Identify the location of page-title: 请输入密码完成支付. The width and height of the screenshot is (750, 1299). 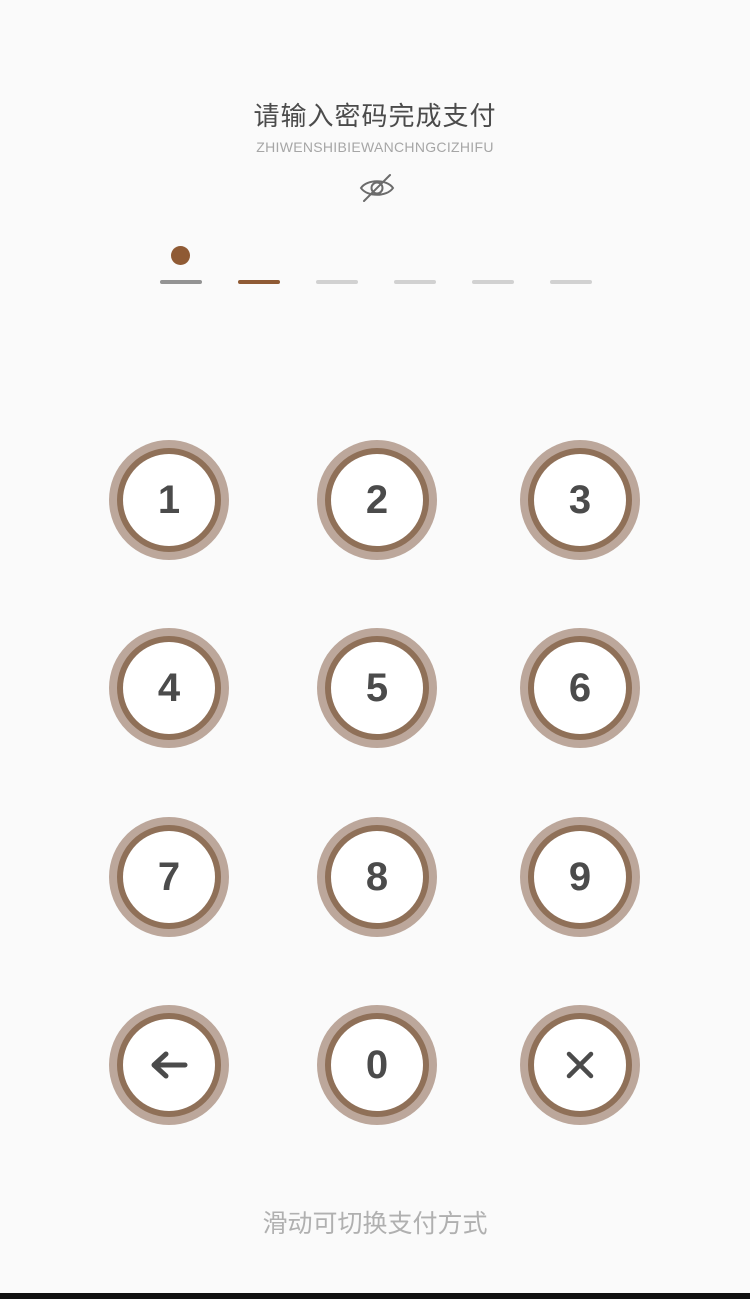
(375, 116).